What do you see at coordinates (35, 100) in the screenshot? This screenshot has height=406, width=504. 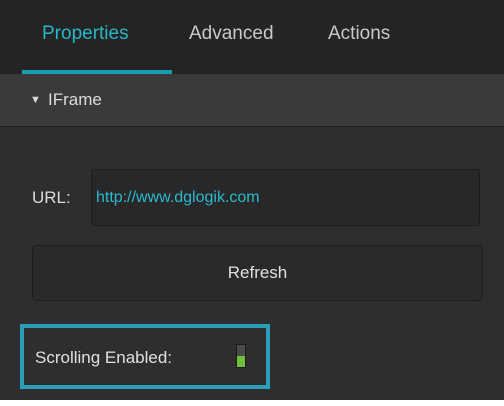 I see `triangle-down-icon: ▼` at bounding box center [35, 100].